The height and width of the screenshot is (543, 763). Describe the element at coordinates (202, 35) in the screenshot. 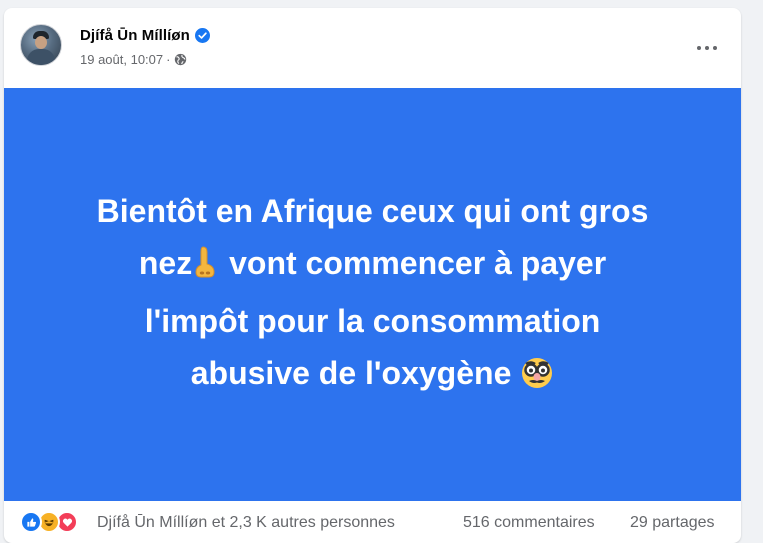

I see `verified-badge-icon` at that location.